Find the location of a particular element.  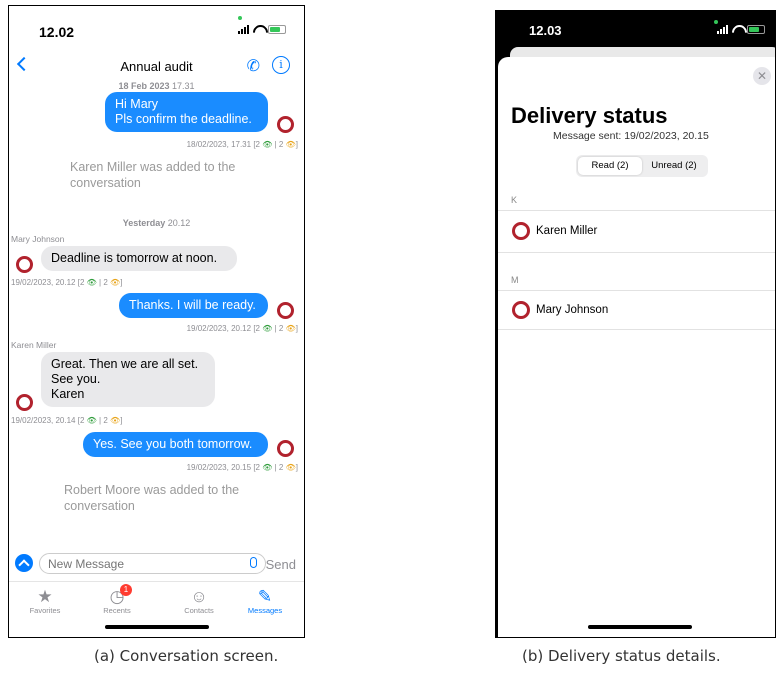

date-label: 18 Feb 2023 is located at coordinates (144, 86).